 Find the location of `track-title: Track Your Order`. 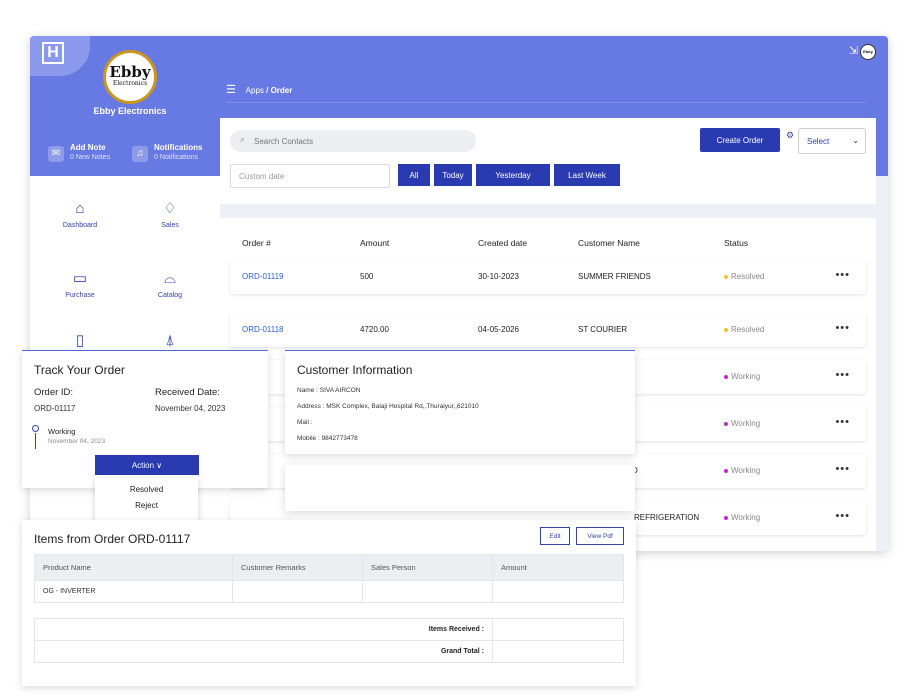

track-title: Track Your Order is located at coordinates (79, 370).